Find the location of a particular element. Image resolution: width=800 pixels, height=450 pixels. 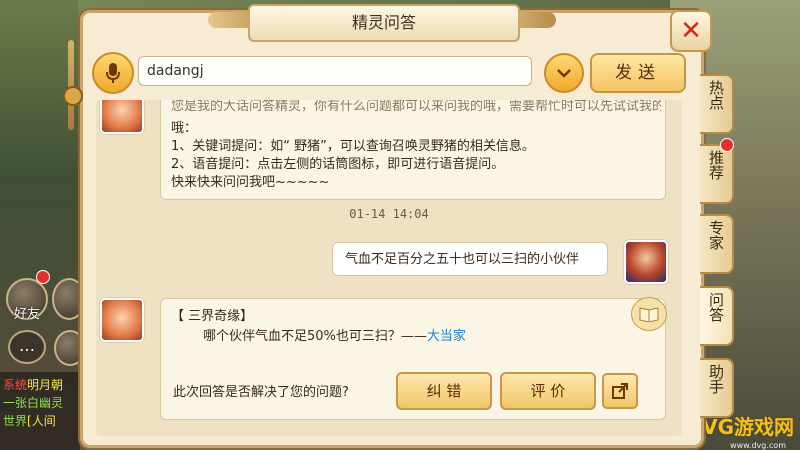

close-button: ✕ is located at coordinates (691, 31).